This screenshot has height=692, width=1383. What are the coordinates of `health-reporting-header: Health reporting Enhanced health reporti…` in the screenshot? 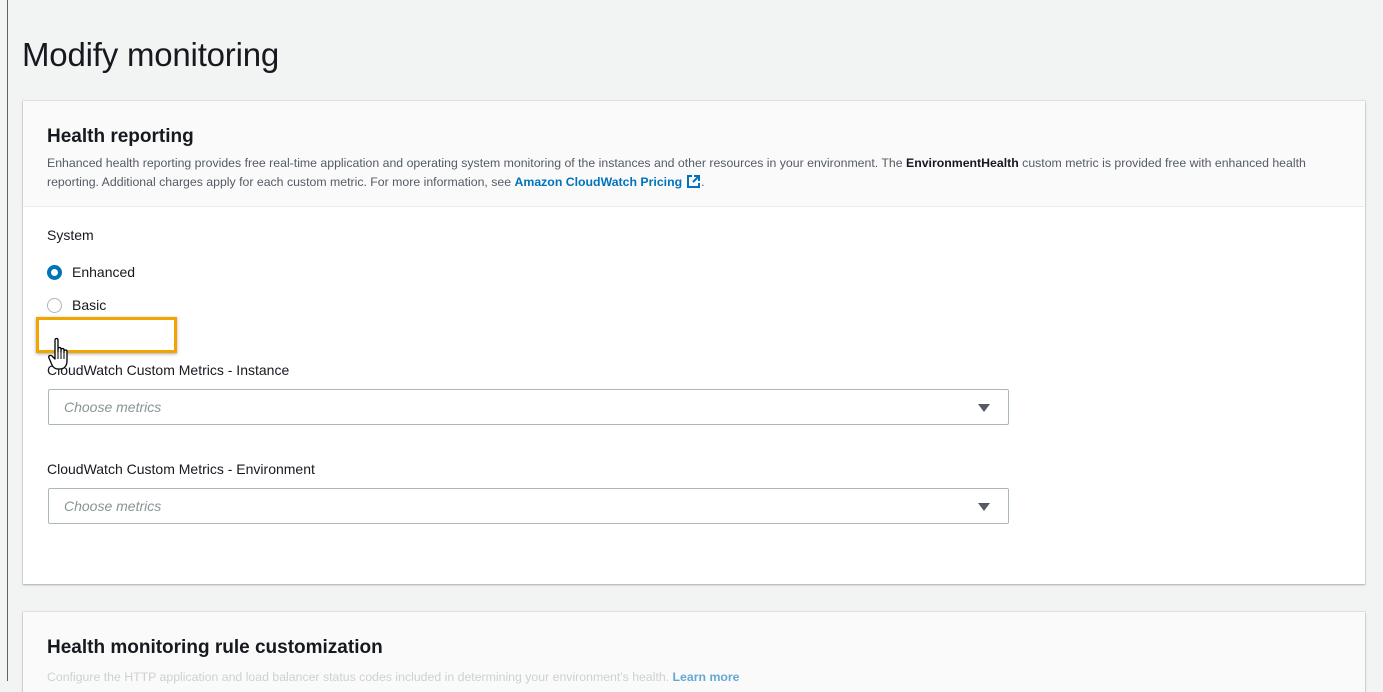 It's located at (694, 154).